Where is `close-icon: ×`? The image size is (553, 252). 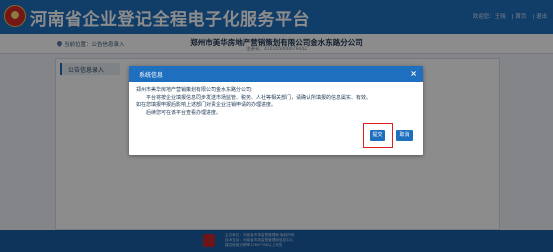 close-icon: × is located at coordinates (413, 73).